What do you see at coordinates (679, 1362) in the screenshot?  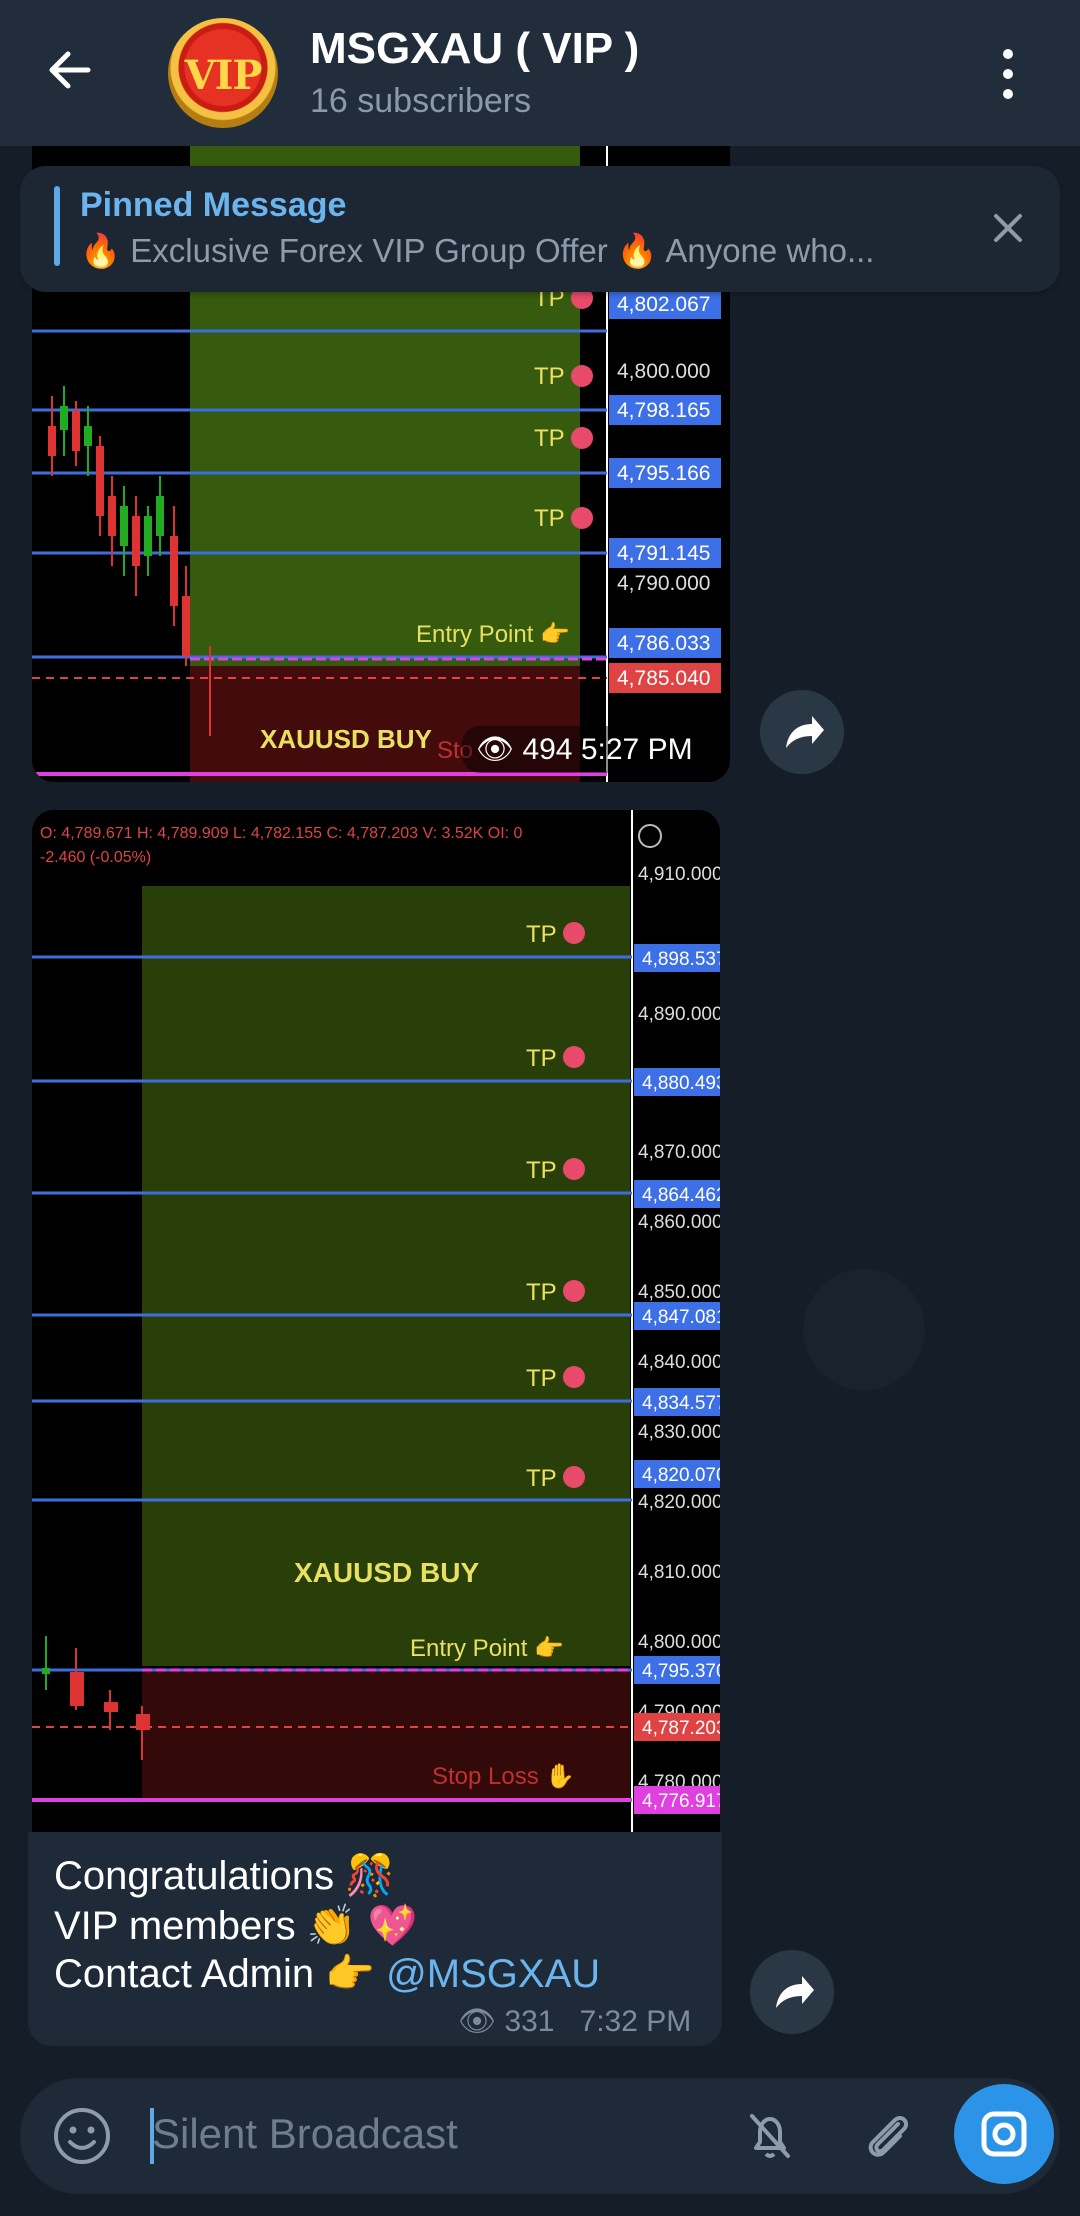 I see `svg-text: 4,840.000` at bounding box center [679, 1362].